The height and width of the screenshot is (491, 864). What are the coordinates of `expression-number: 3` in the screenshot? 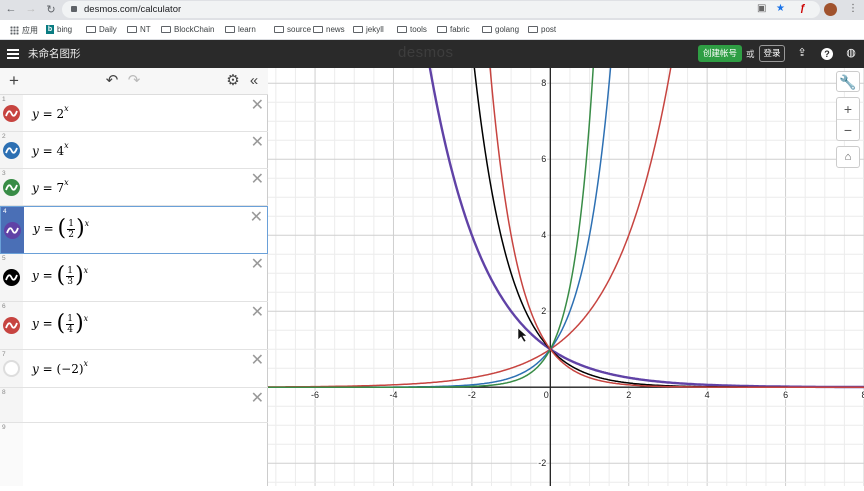 It's located at (4, 173).